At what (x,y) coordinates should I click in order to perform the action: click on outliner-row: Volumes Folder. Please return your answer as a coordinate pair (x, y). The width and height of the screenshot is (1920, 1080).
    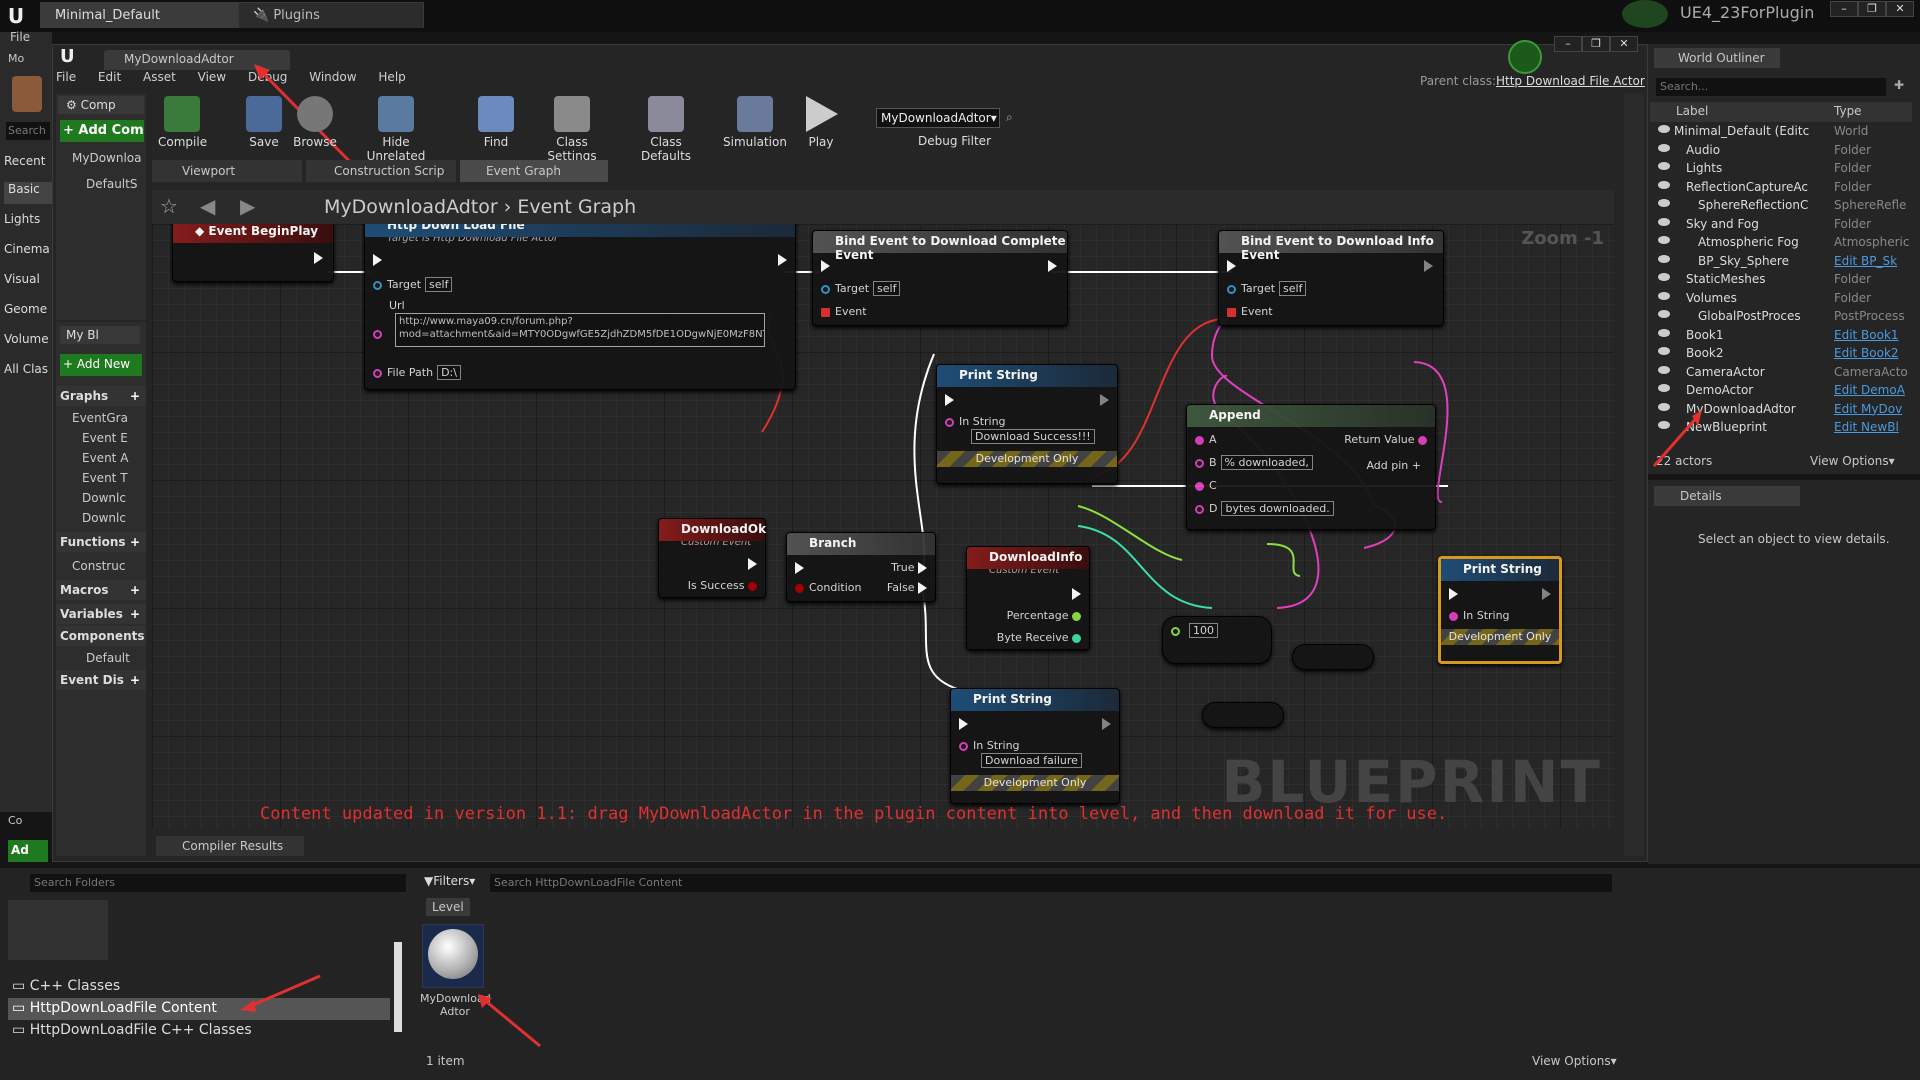
    Looking at the image, I should click on (1785, 298).